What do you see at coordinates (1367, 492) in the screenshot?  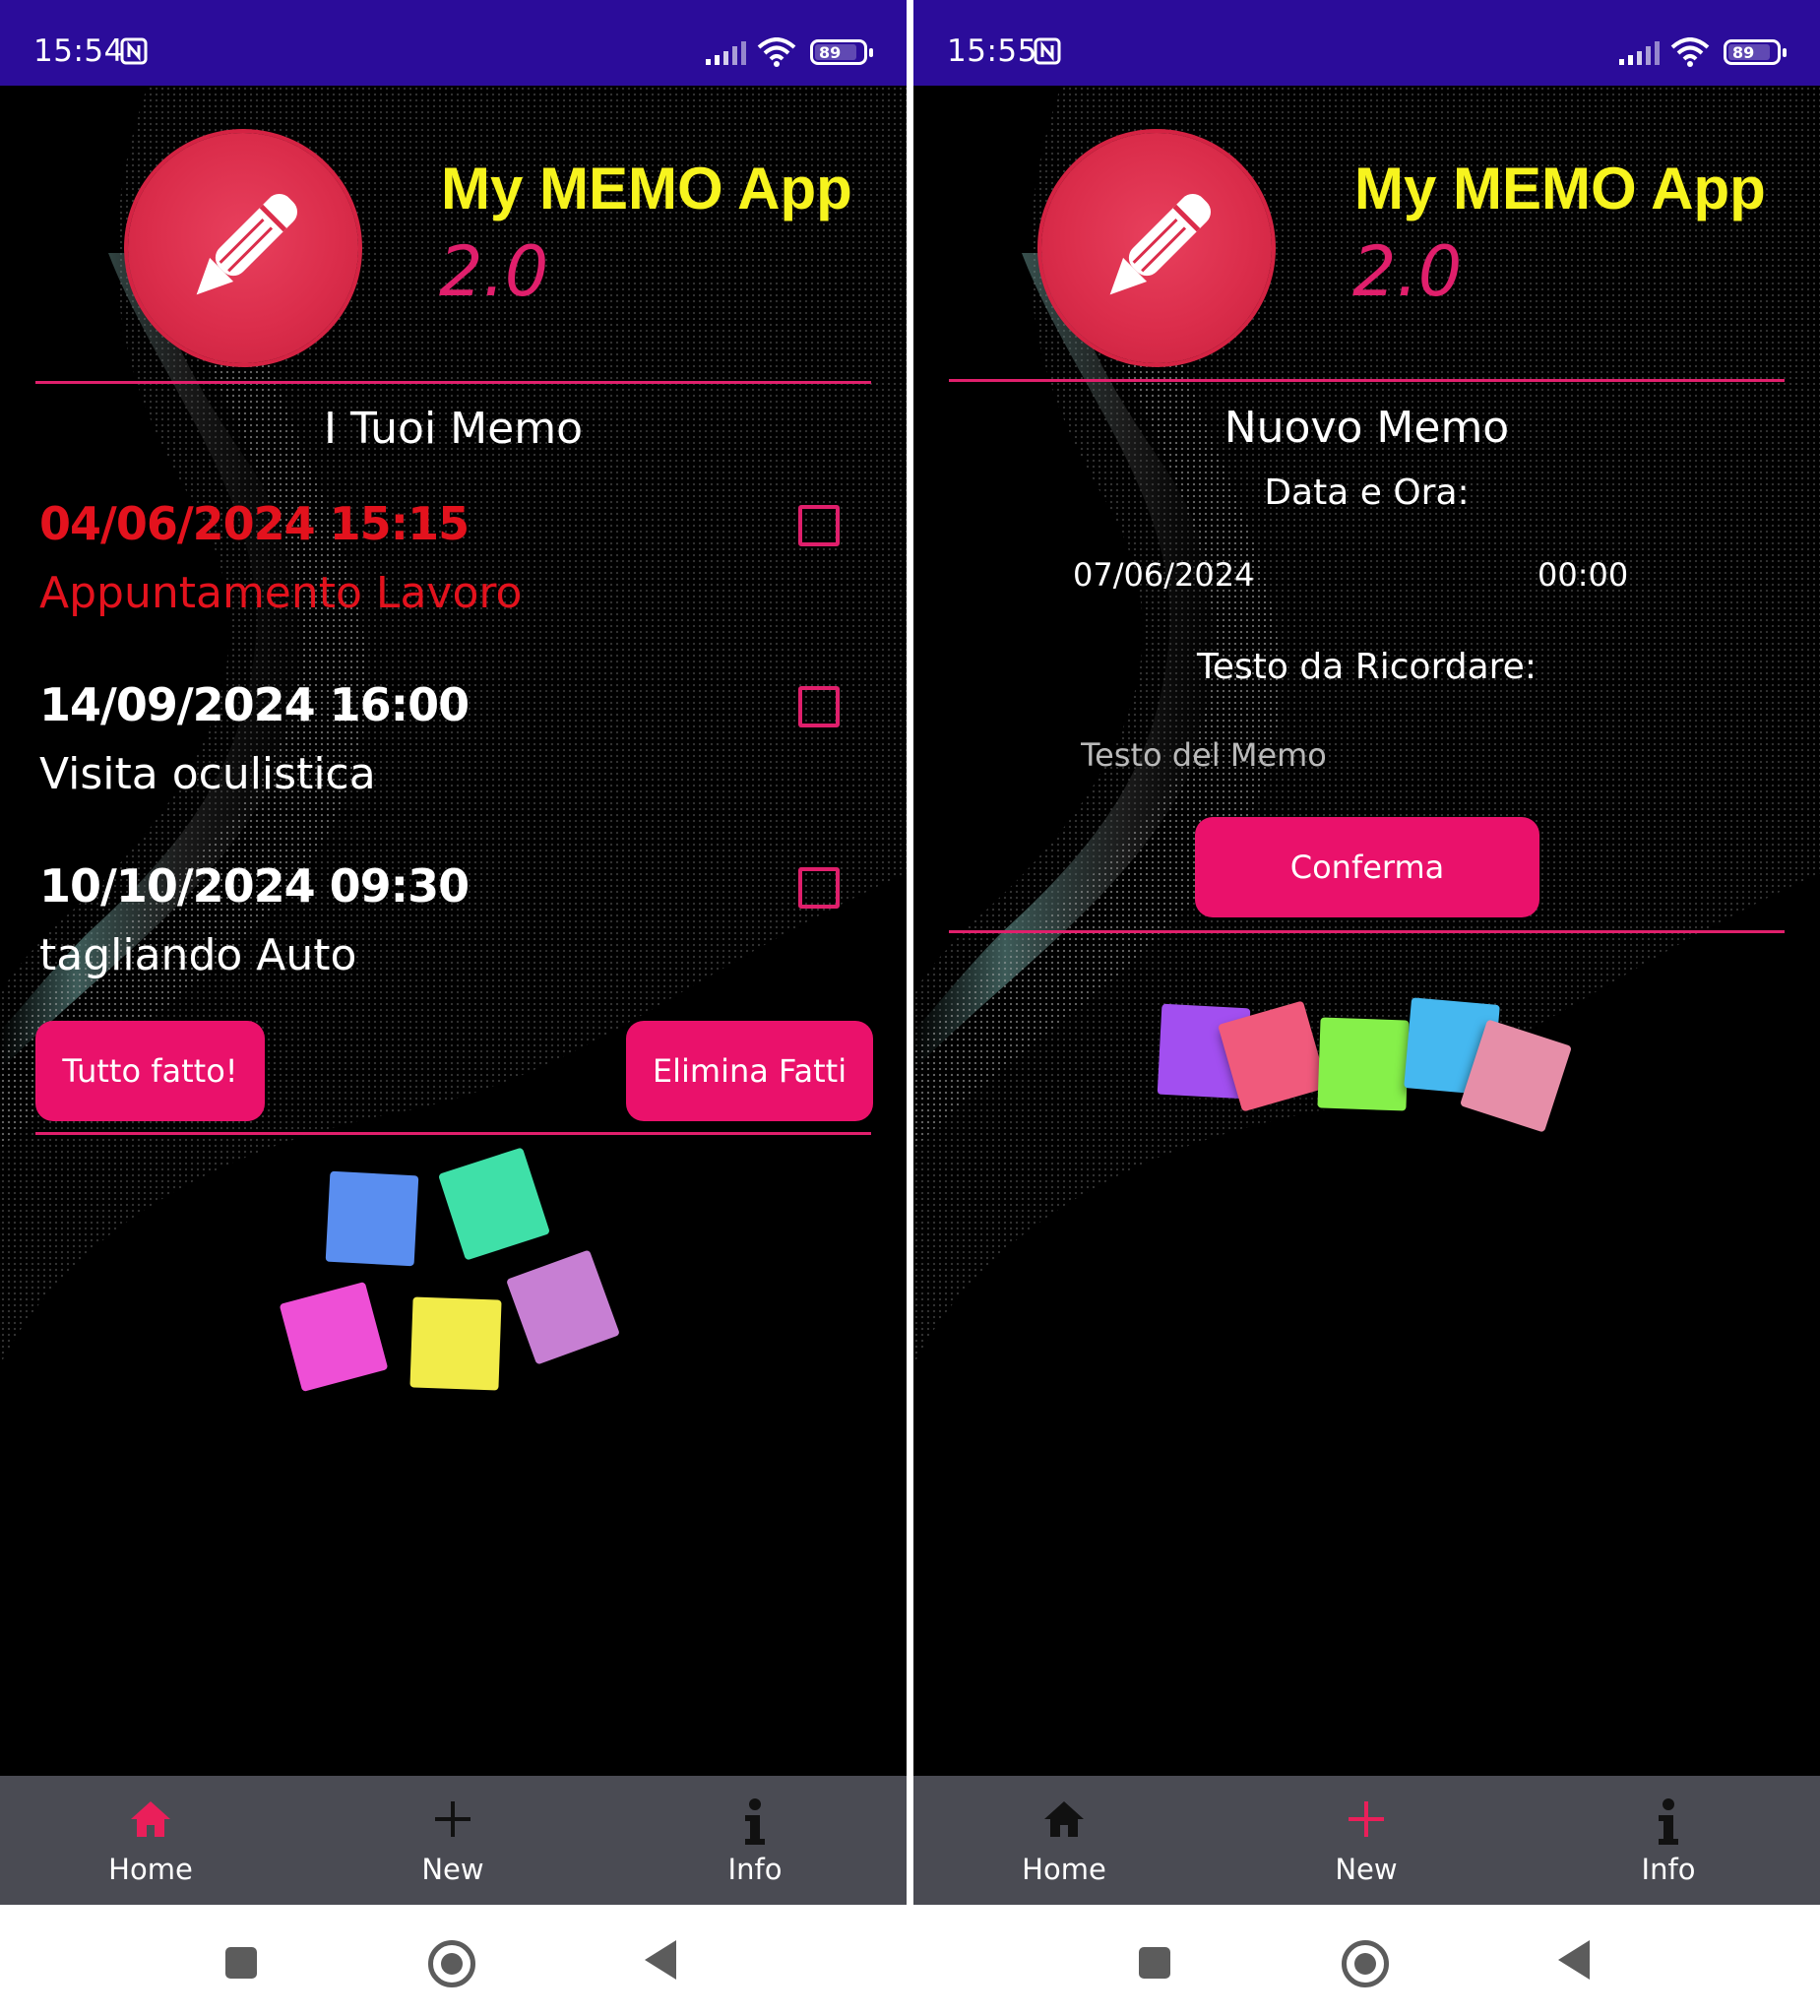 I see `datetime-label: Data e Ora:` at bounding box center [1367, 492].